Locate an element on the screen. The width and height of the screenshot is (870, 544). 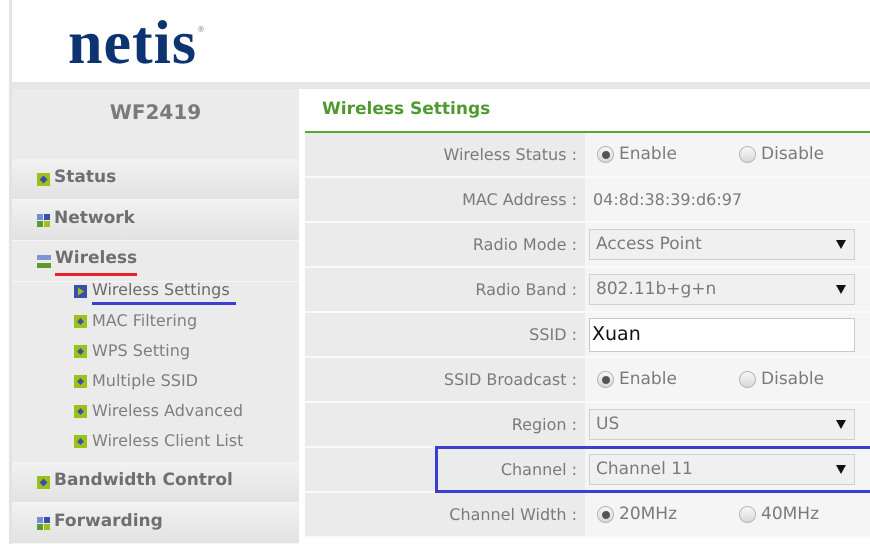
radio-label: 40MHz is located at coordinates (790, 514).